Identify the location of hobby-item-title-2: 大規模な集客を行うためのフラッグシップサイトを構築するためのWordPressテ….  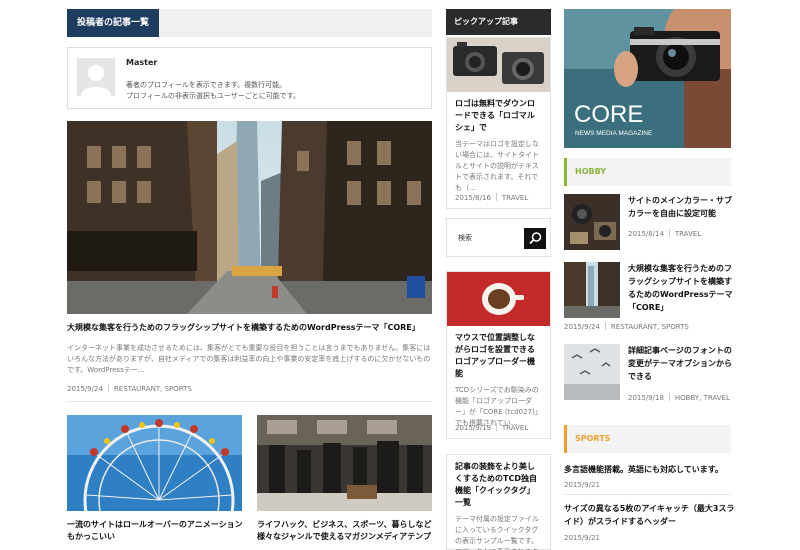
(682, 288).